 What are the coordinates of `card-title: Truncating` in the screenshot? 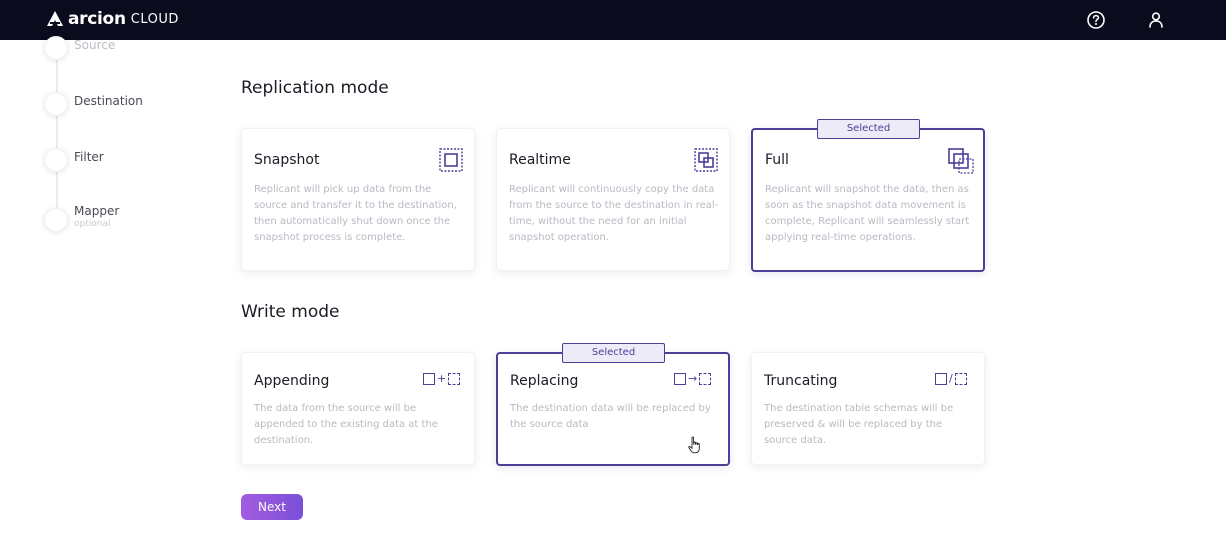 It's located at (801, 381).